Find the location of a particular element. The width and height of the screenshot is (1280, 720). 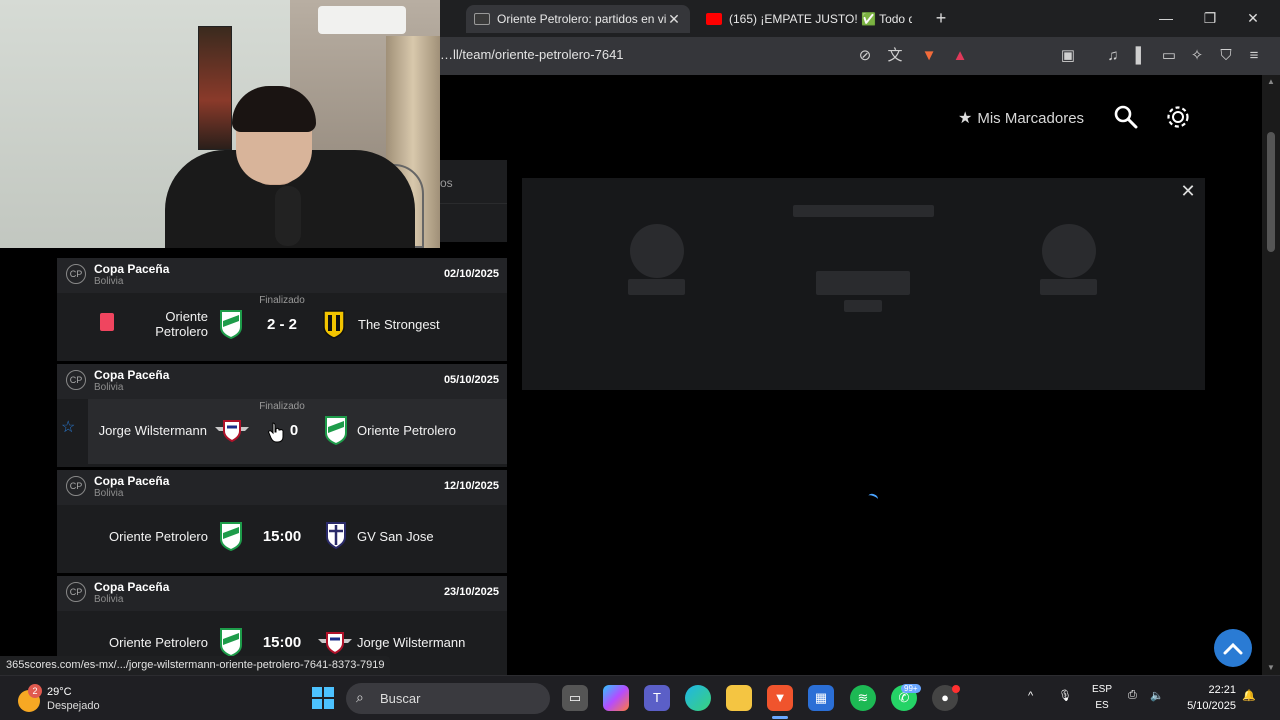

new-tab-button: + is located at coordinates (941, 18).